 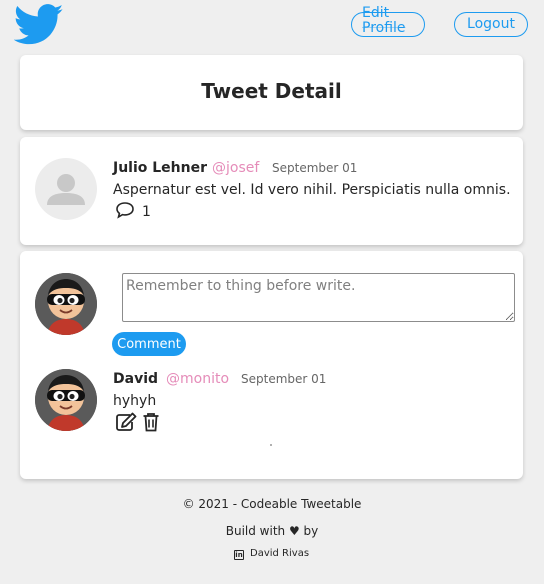 What do you see at coordinates (235, 168) in the screenshot?
I see `tweet-author-handle: @josef` at bounding box center [235, 168].